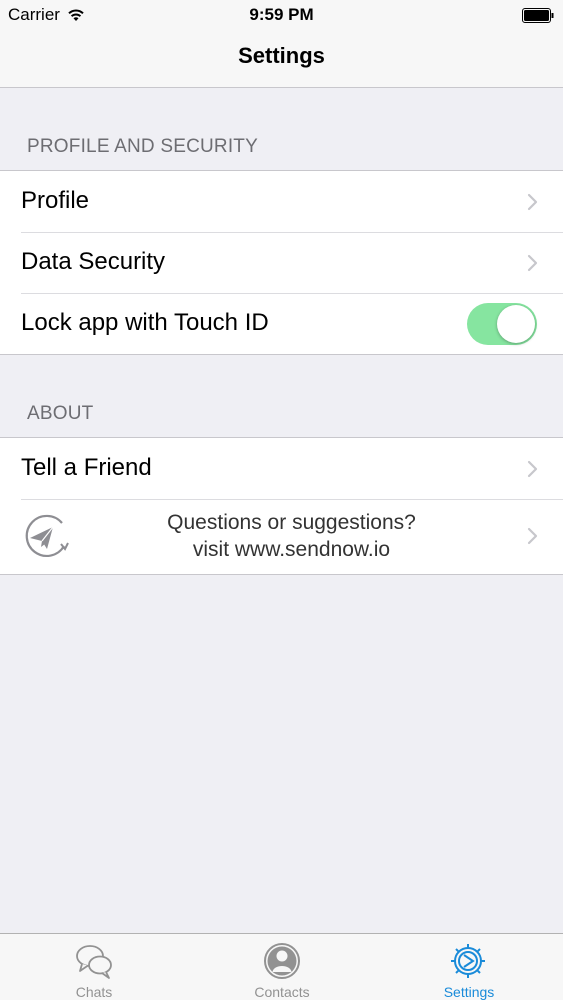 The image size is (563, 1000). I want to click on data-security-row: Data Security, so click(281, 262).